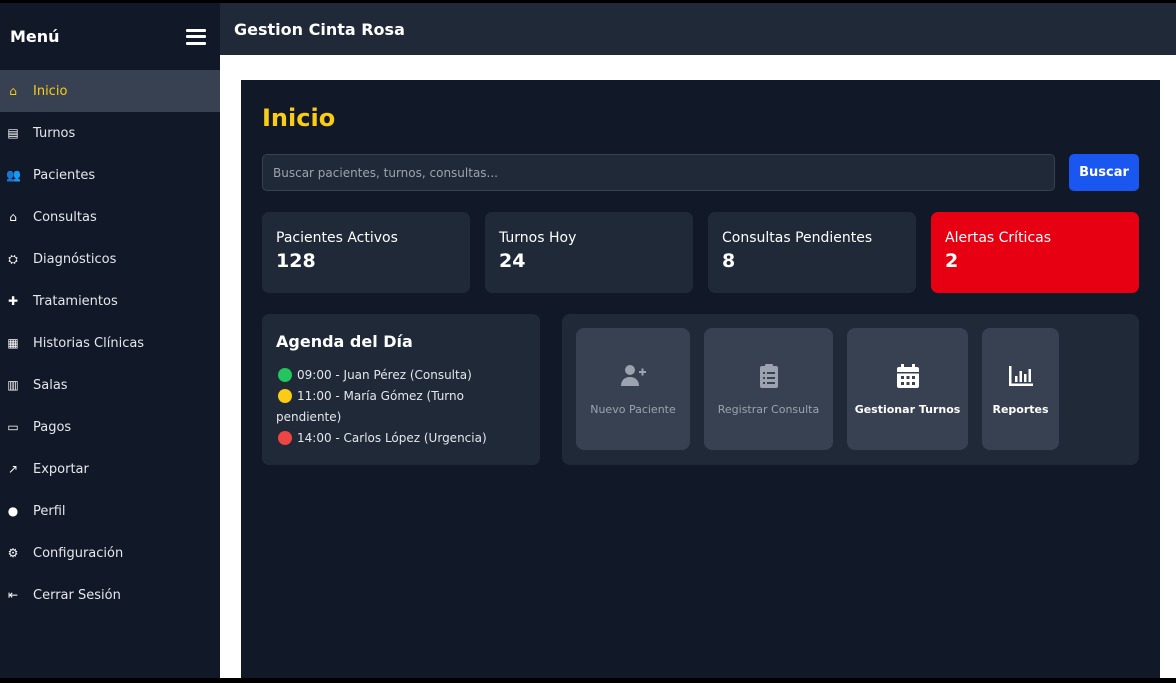 The height and width of the screenshot is (683, 1176). What do you see at coordinates (769, 377) in the screenshot?
I see `clipboard-list-icon` at bounding box center [769, 377].